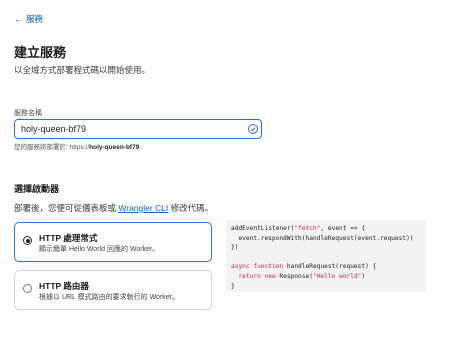 The width and height of the screenshot is (474, 343). I want to click on option-title: HTTP 處理常式, so click(68, 238).